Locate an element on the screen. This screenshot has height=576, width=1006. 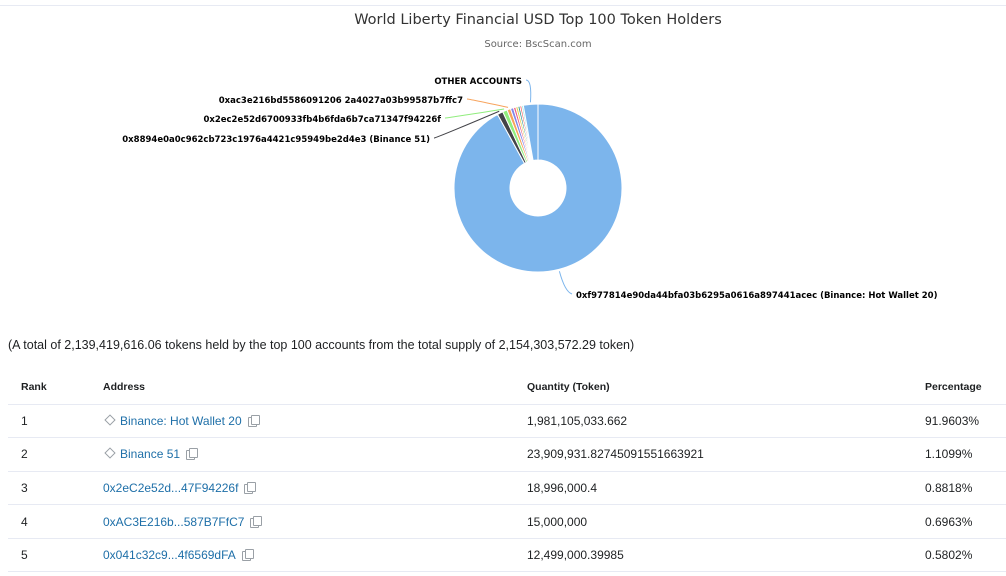
quantity-cell: 15,000,000 is located at coordinates (726, 521).